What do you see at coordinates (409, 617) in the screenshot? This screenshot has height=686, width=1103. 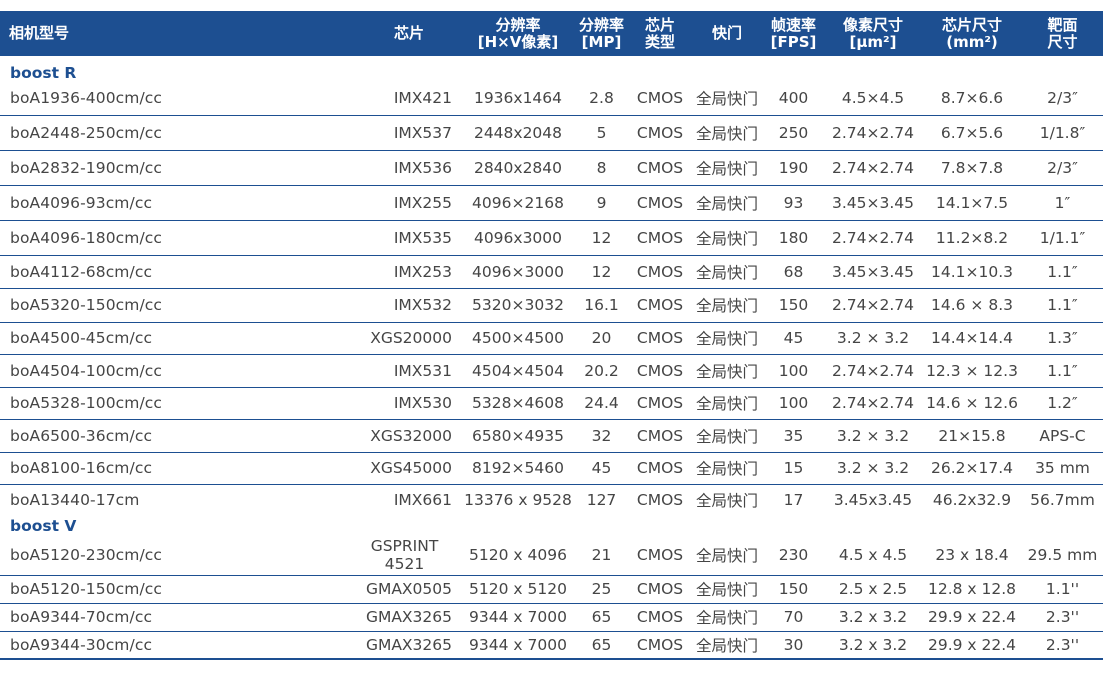 I see `chip-cell: GMAX3265` at bounding box center [409, 617].